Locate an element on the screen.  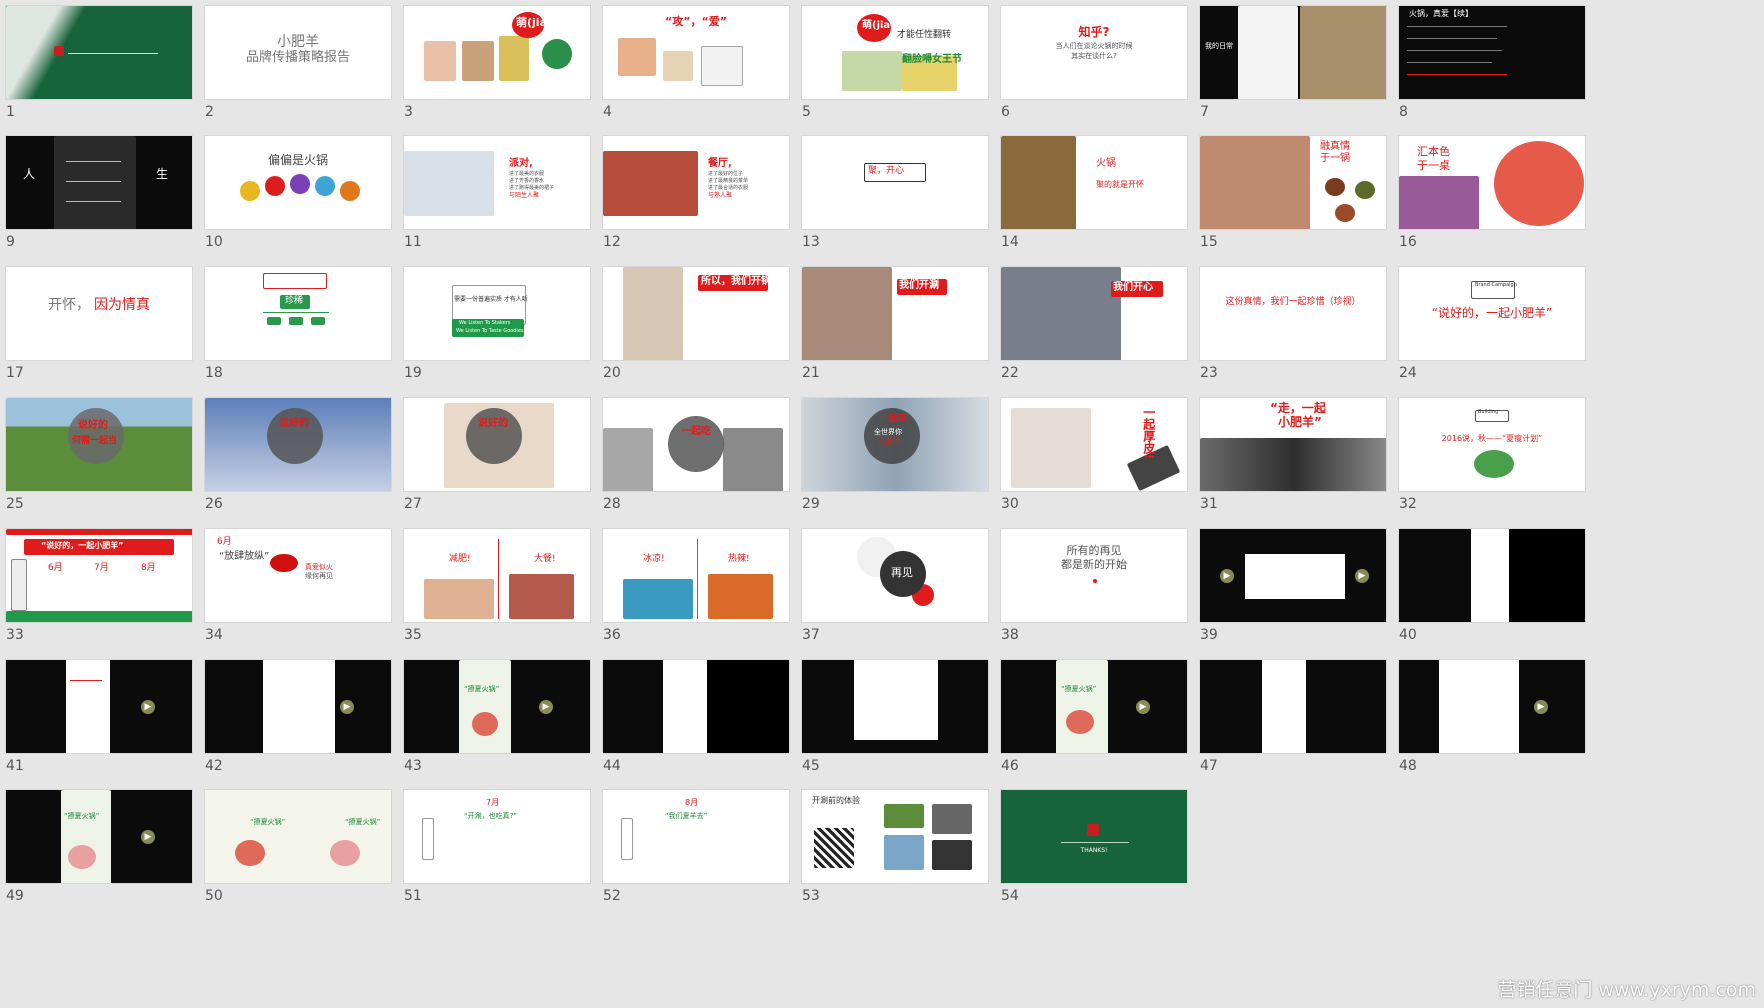
slide-thumbnail-49: “撩夏火锅” ▶ 49 is located at coordinates (99, 846).